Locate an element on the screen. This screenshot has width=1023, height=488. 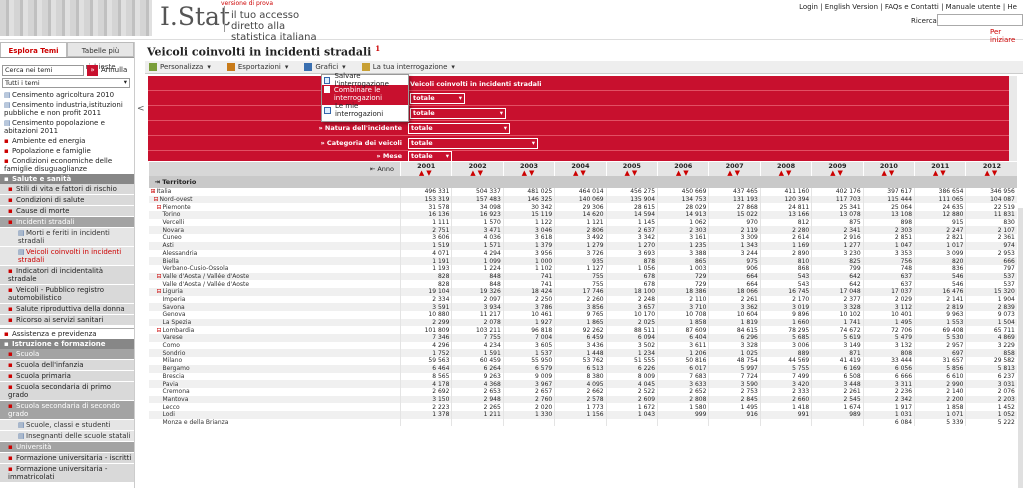
tree-item: ▪ Popolazione e famiglie is located at coordinates (67, 151).